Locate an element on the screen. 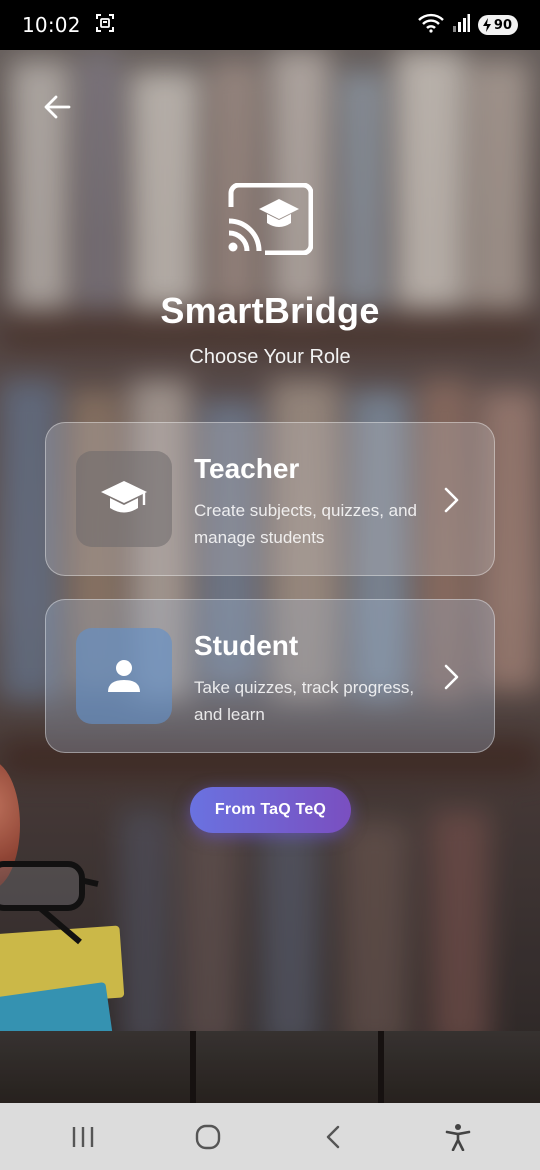  battery-level: 90 is located at coordinates (502, 25).